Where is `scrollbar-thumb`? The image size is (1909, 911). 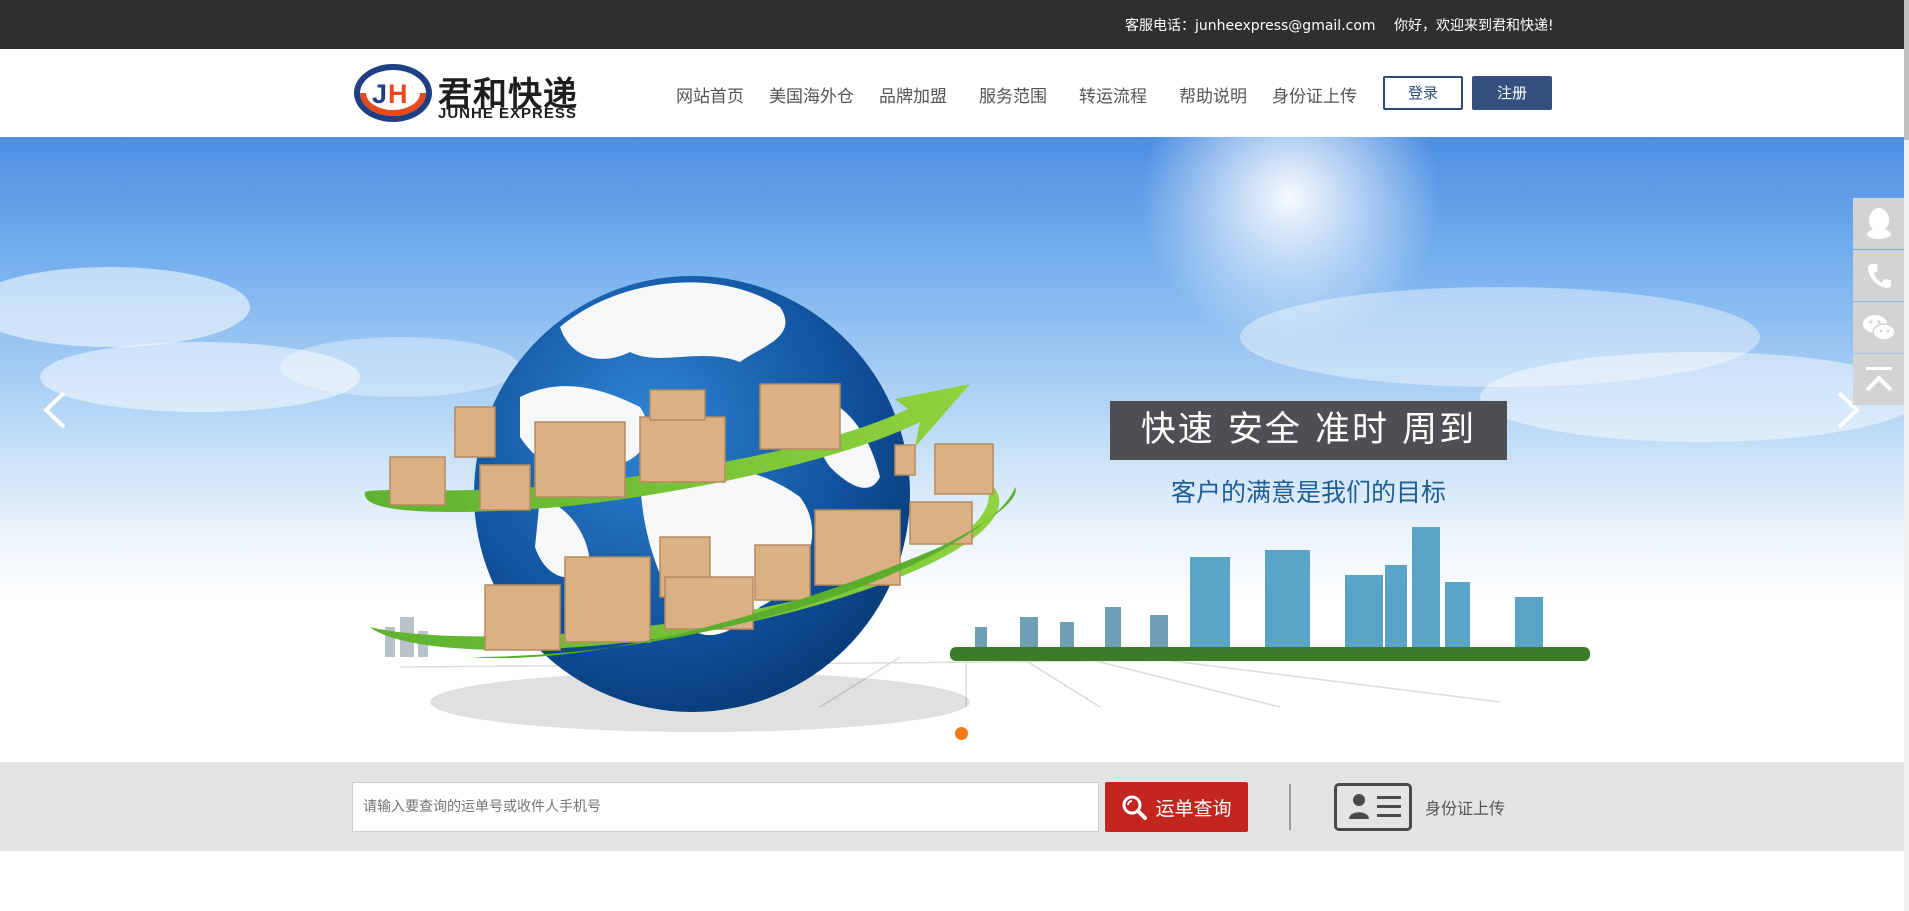 scrollbar-thumb is located at coordinates (1906, 70).